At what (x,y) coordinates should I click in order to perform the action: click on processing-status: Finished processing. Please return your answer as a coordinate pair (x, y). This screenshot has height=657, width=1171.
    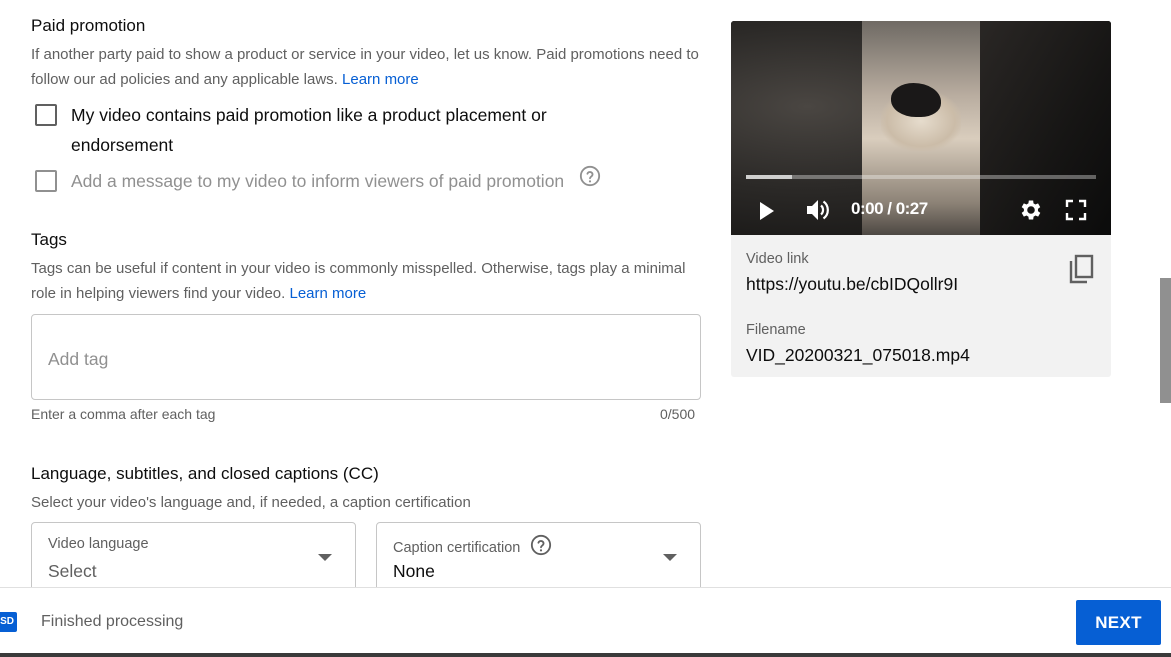
    Looking at the image, I should click on (112, 621).